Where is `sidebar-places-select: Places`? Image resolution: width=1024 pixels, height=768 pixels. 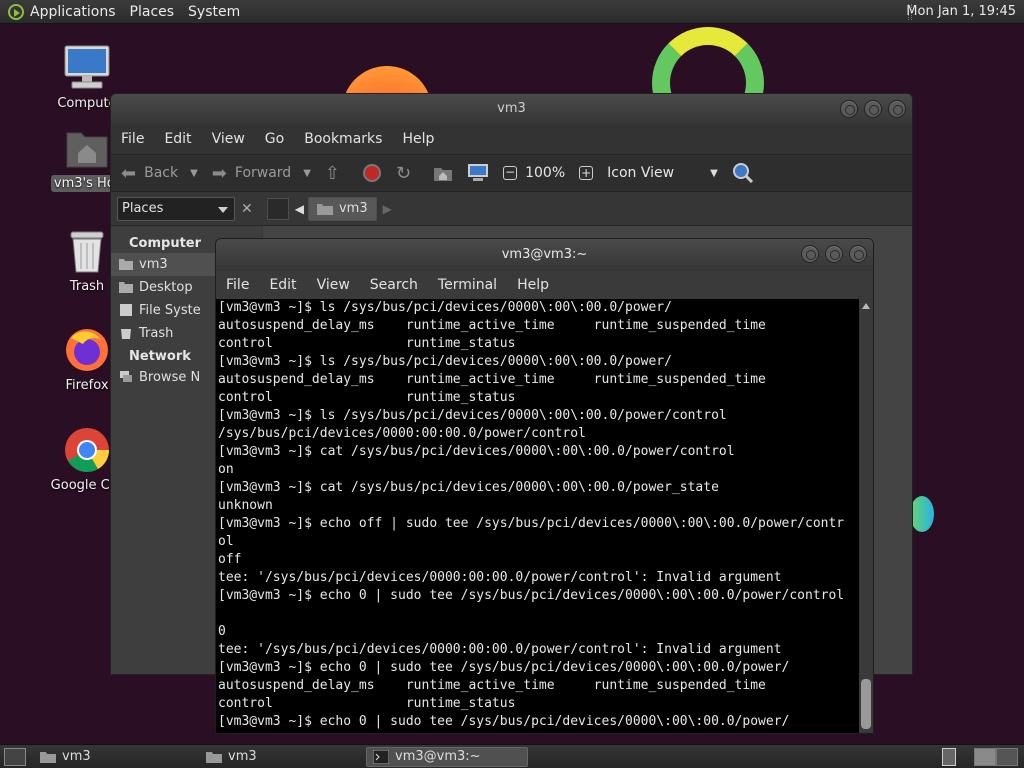
sidebar-places-select: Places is located at coordinates (176, 208).